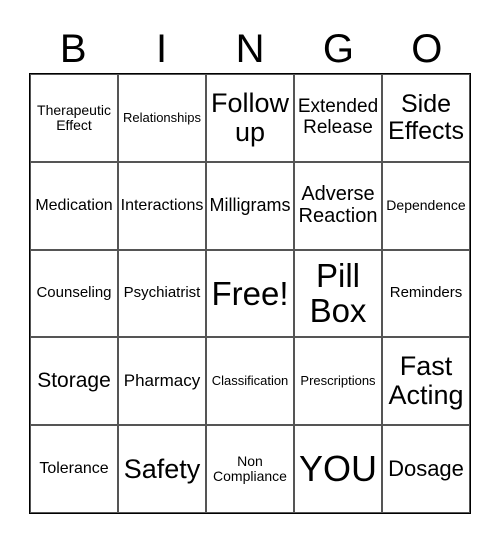 Image resolution: width=500 pixels, height=544 pixels. Describe the element at coordinates (162, 469) in the screenshot. I see `bingo-cell: Safety` at that location.